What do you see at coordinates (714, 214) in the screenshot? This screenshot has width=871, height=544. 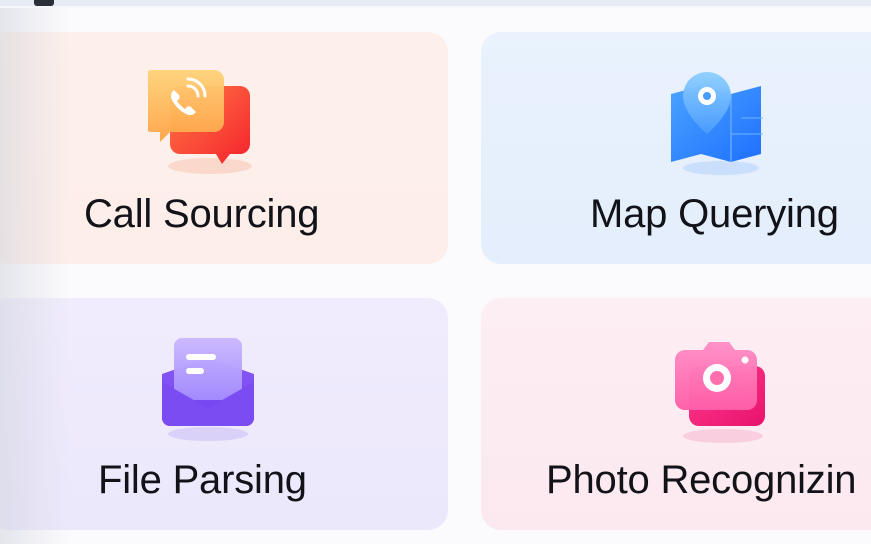 I see `map-querying-label: Map Querying` at bounding box center [714, 214].